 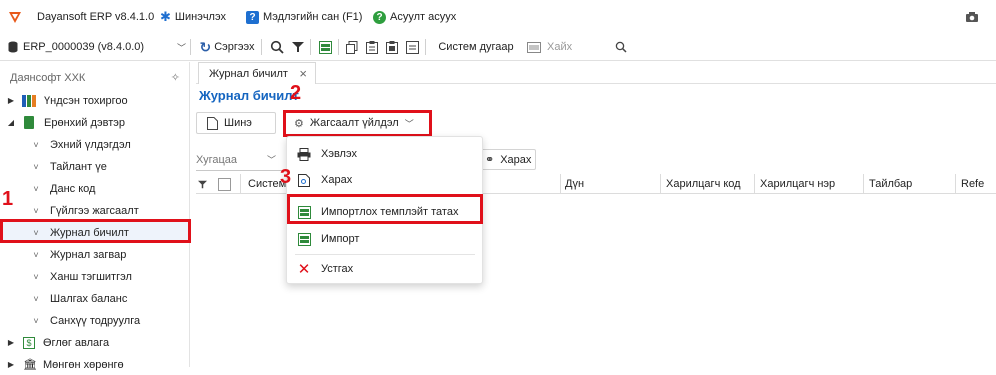 I want to click on menu-item-import: Импорт, so click(x=384, y=239).